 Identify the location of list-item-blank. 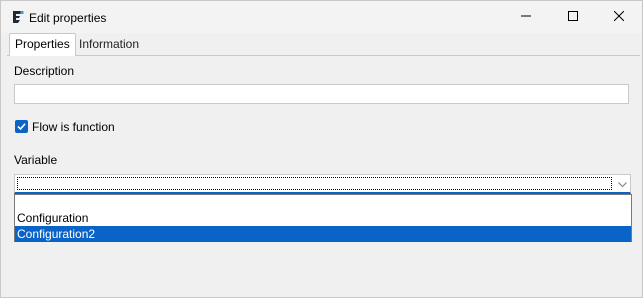
(323, 203).